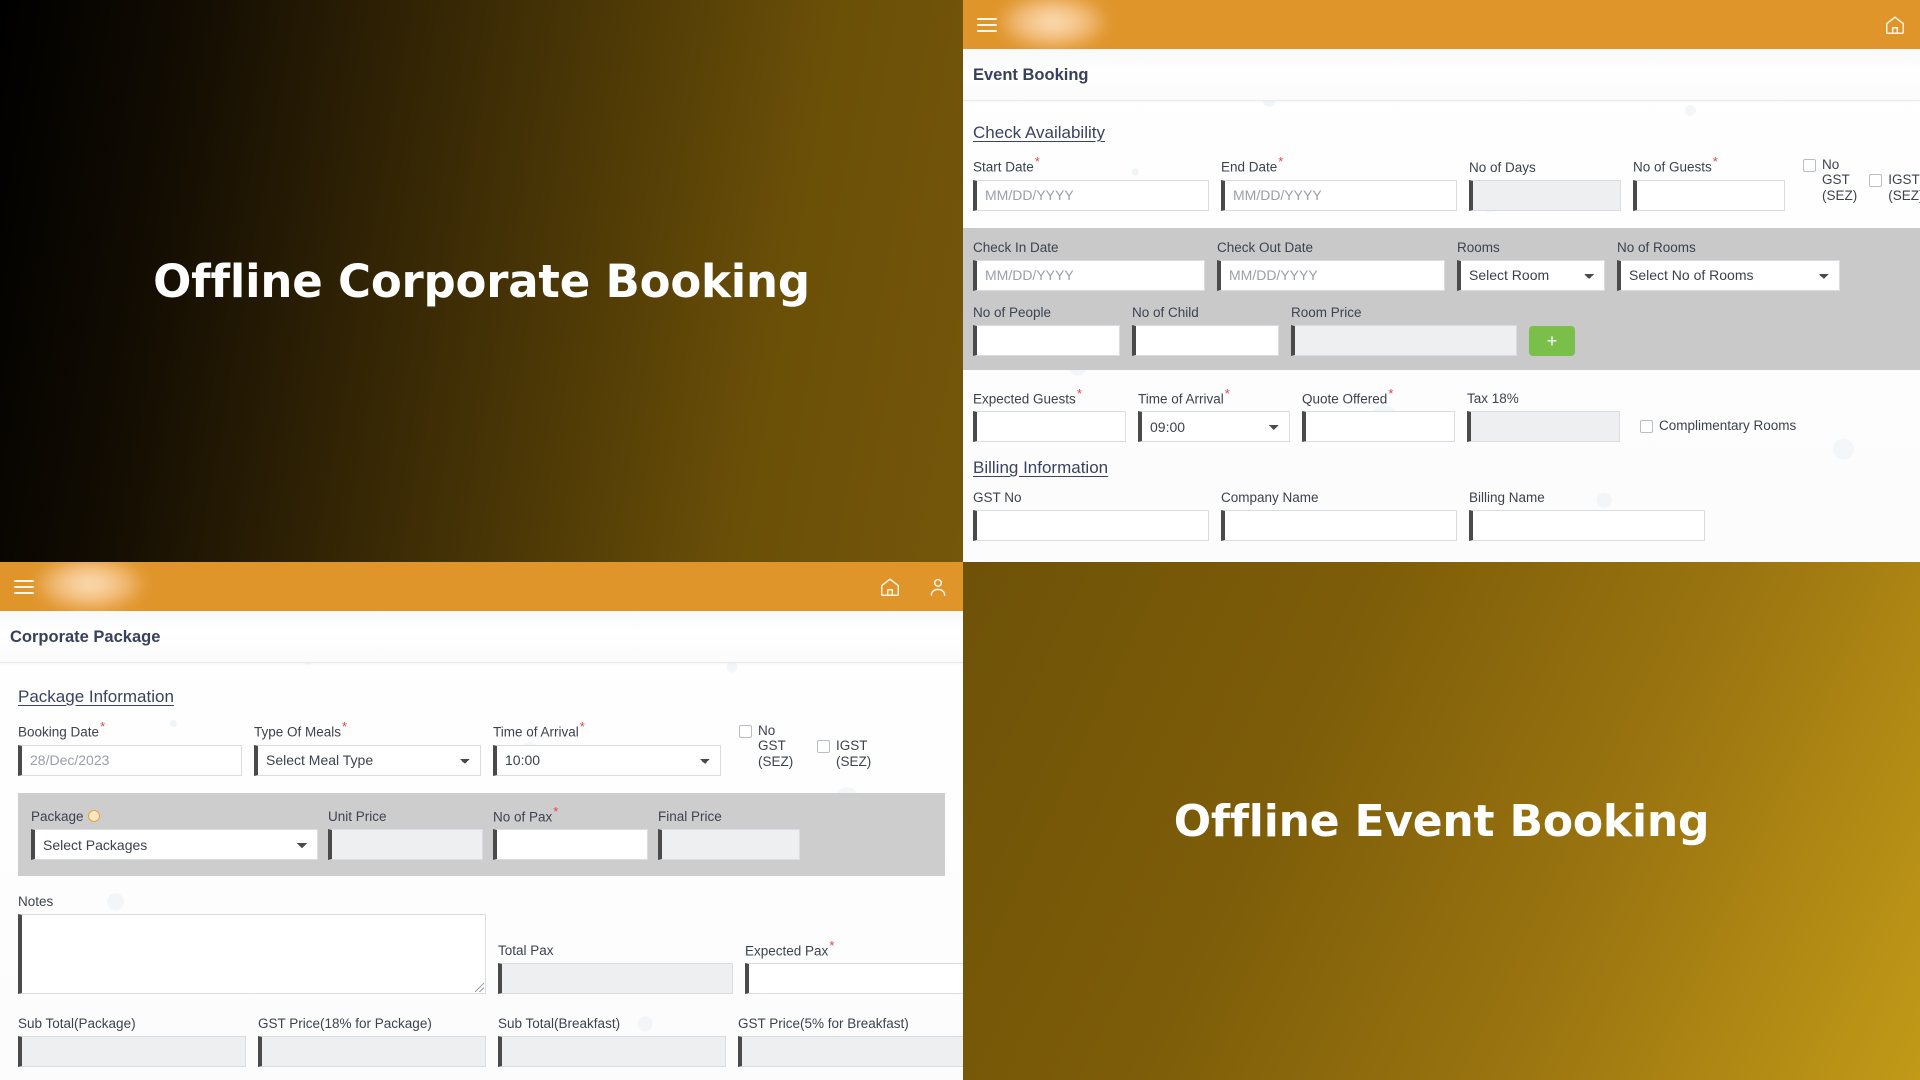  I want to click on sub-total-breakfast-label: Sub Total(Breakfast), so click(559, 1023).